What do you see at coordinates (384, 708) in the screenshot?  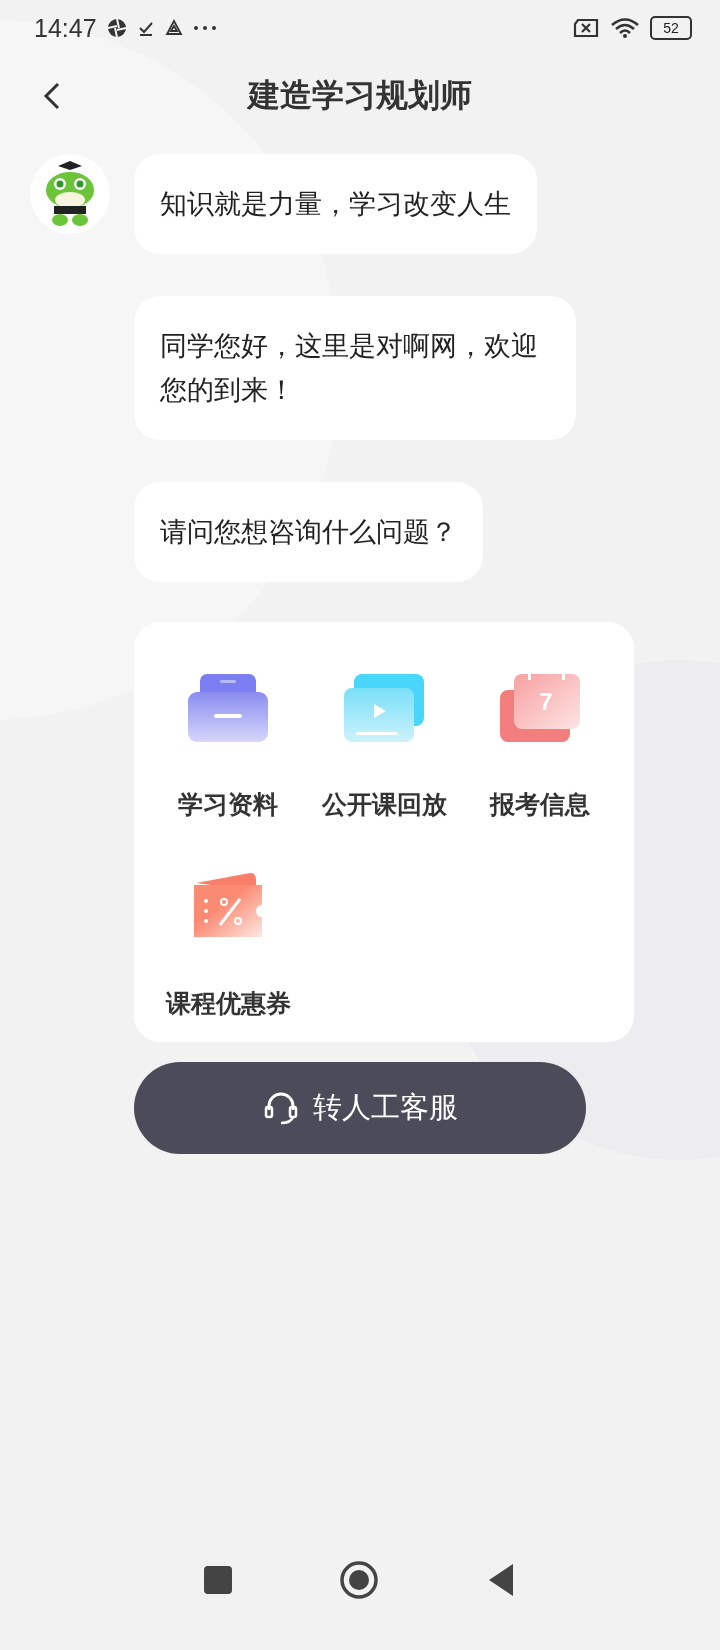 I see `video-icon` at bounding box center [384, 708].